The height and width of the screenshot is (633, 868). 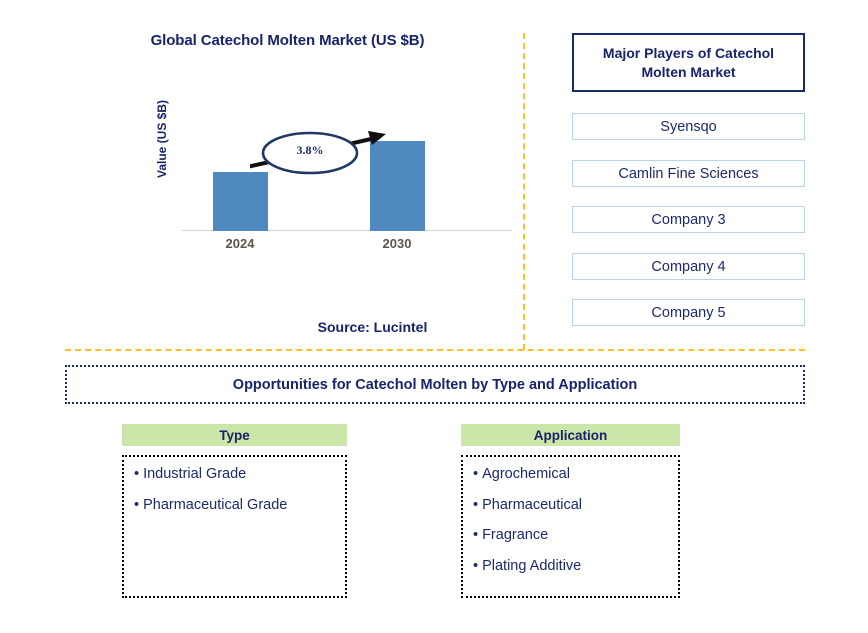 What do you see at coordinates (435, 350) in the screenshot?
I see `horizontal-divider` at bounding box center [435, 350].